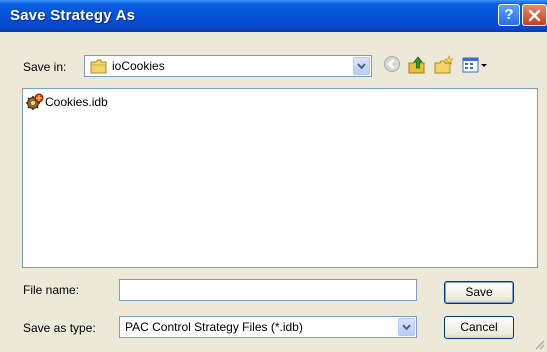 The width and height of the screenshot is (547, 352). What do you see at coordinates (273, 16) in the screenshot?
I see `title-bar: Save Strategy As ?` at bounding box center [273, 16].